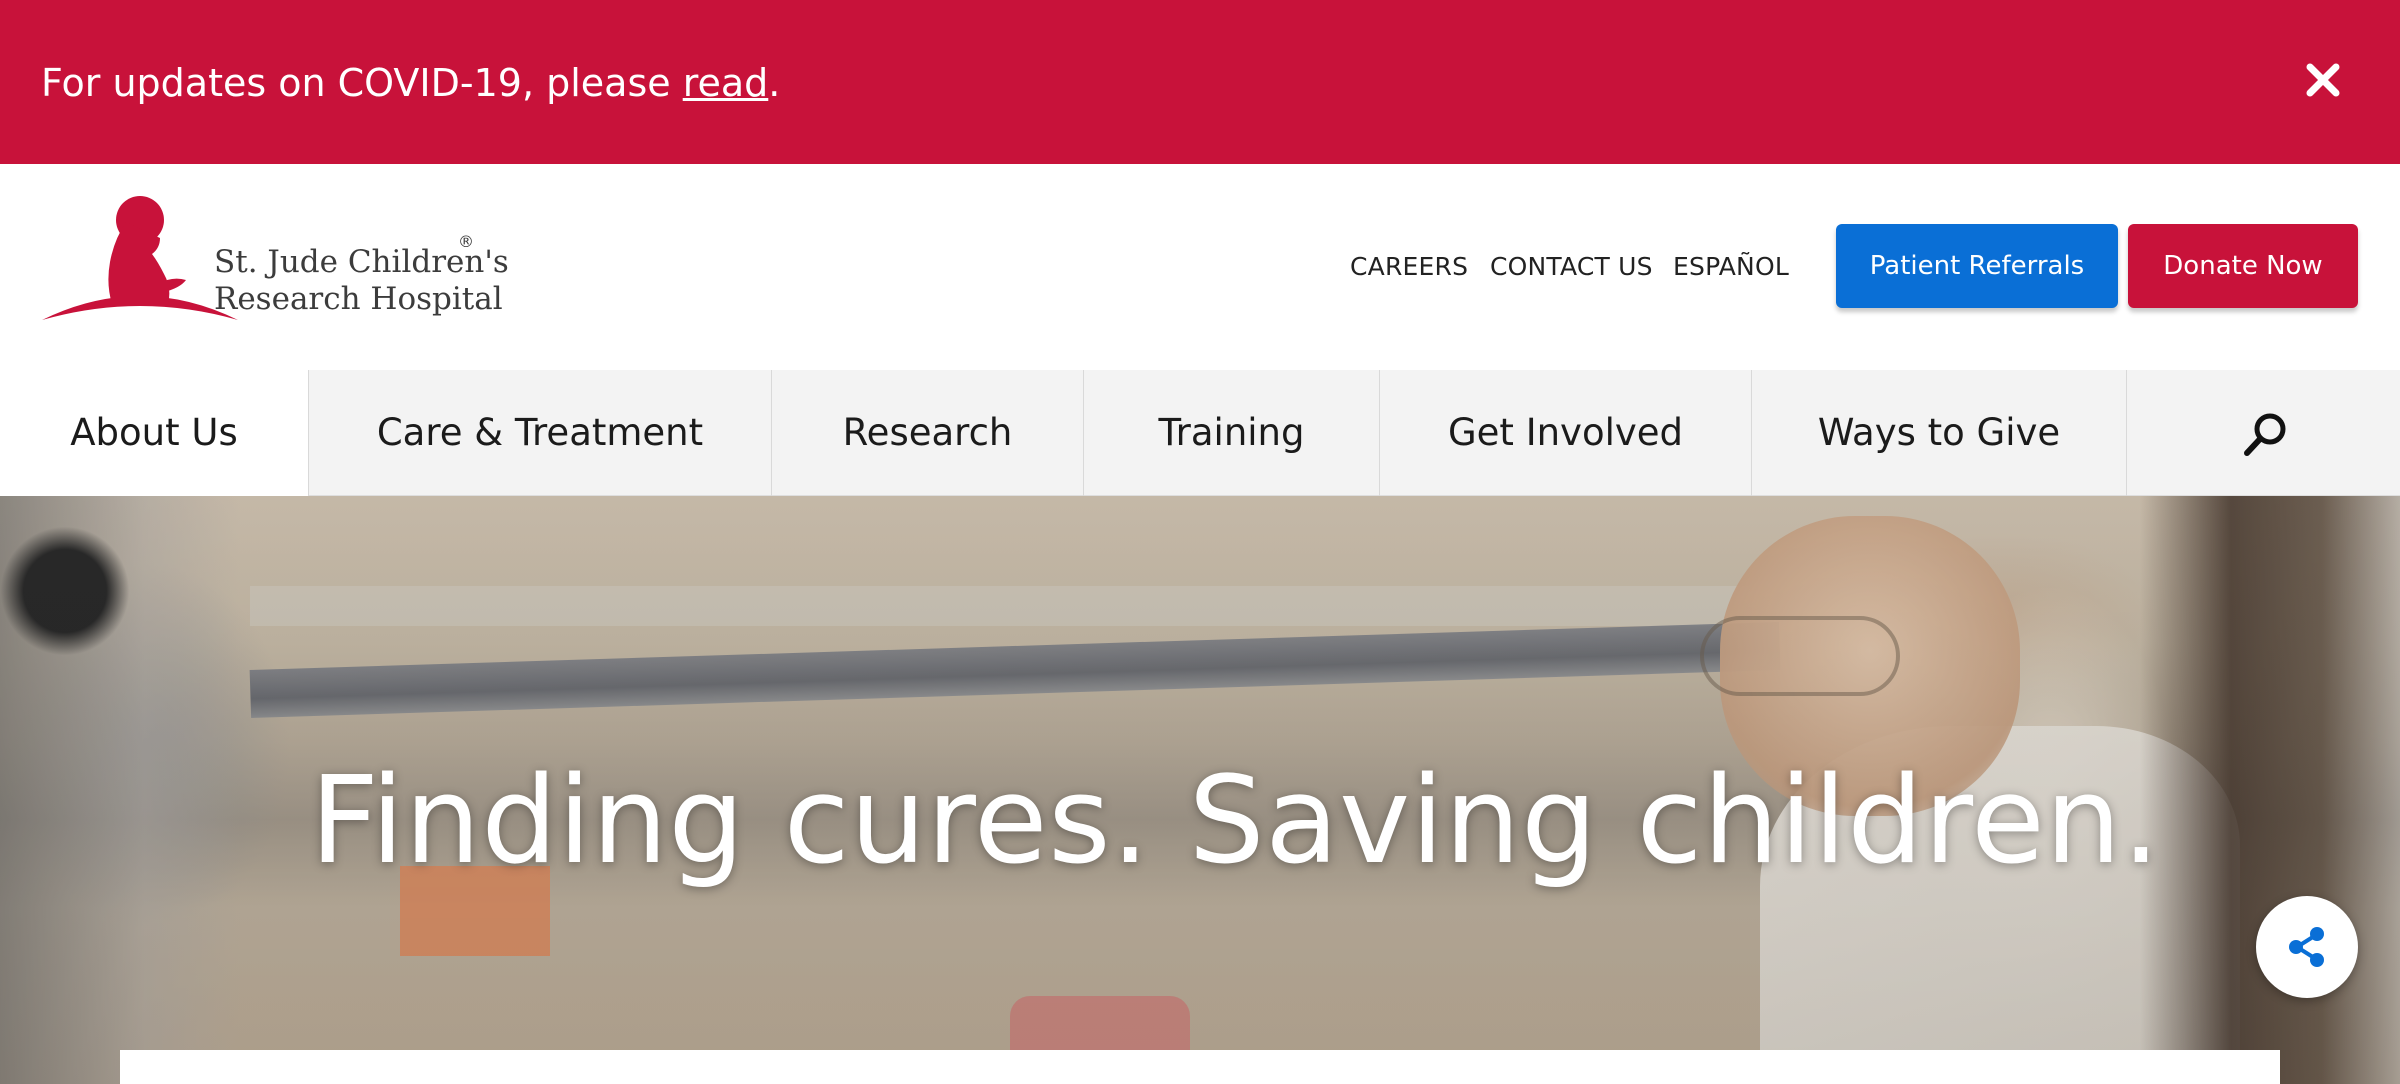  I want to click on alert-text-after: ., so click(774, 83).